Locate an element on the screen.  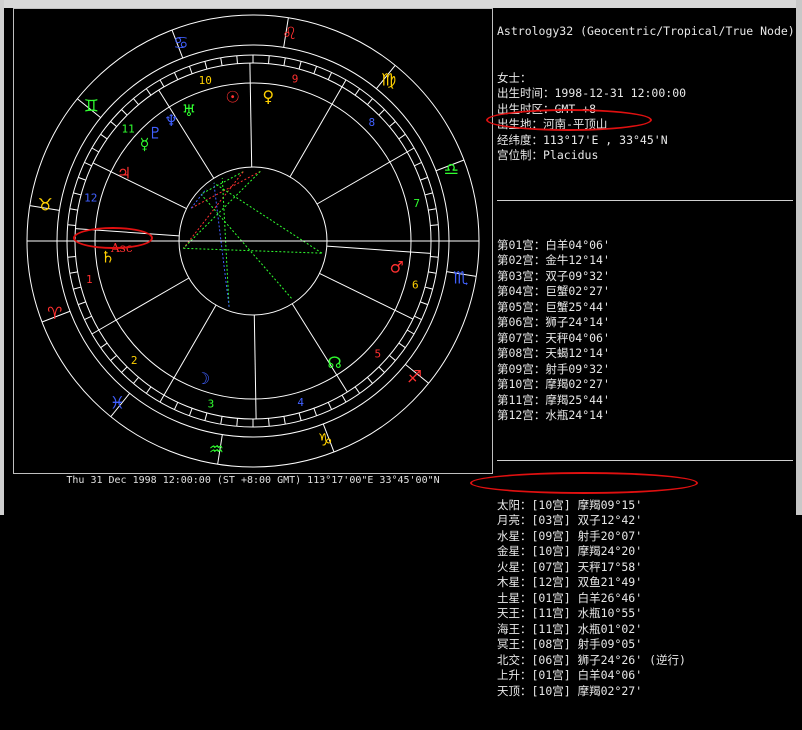
planet-mars-icon: ♂ is located at coordinates (397, 266).